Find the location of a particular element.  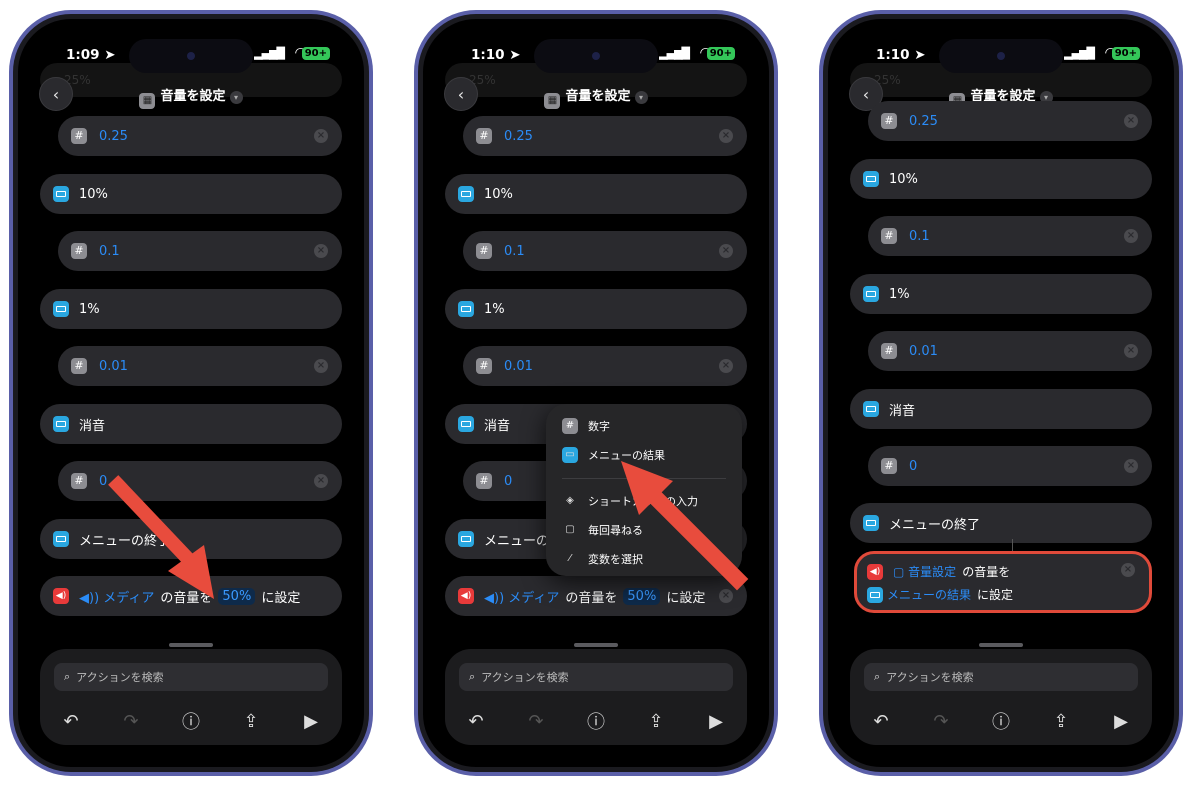

search-icon: ⌕ is located at coordinates (877, 676).